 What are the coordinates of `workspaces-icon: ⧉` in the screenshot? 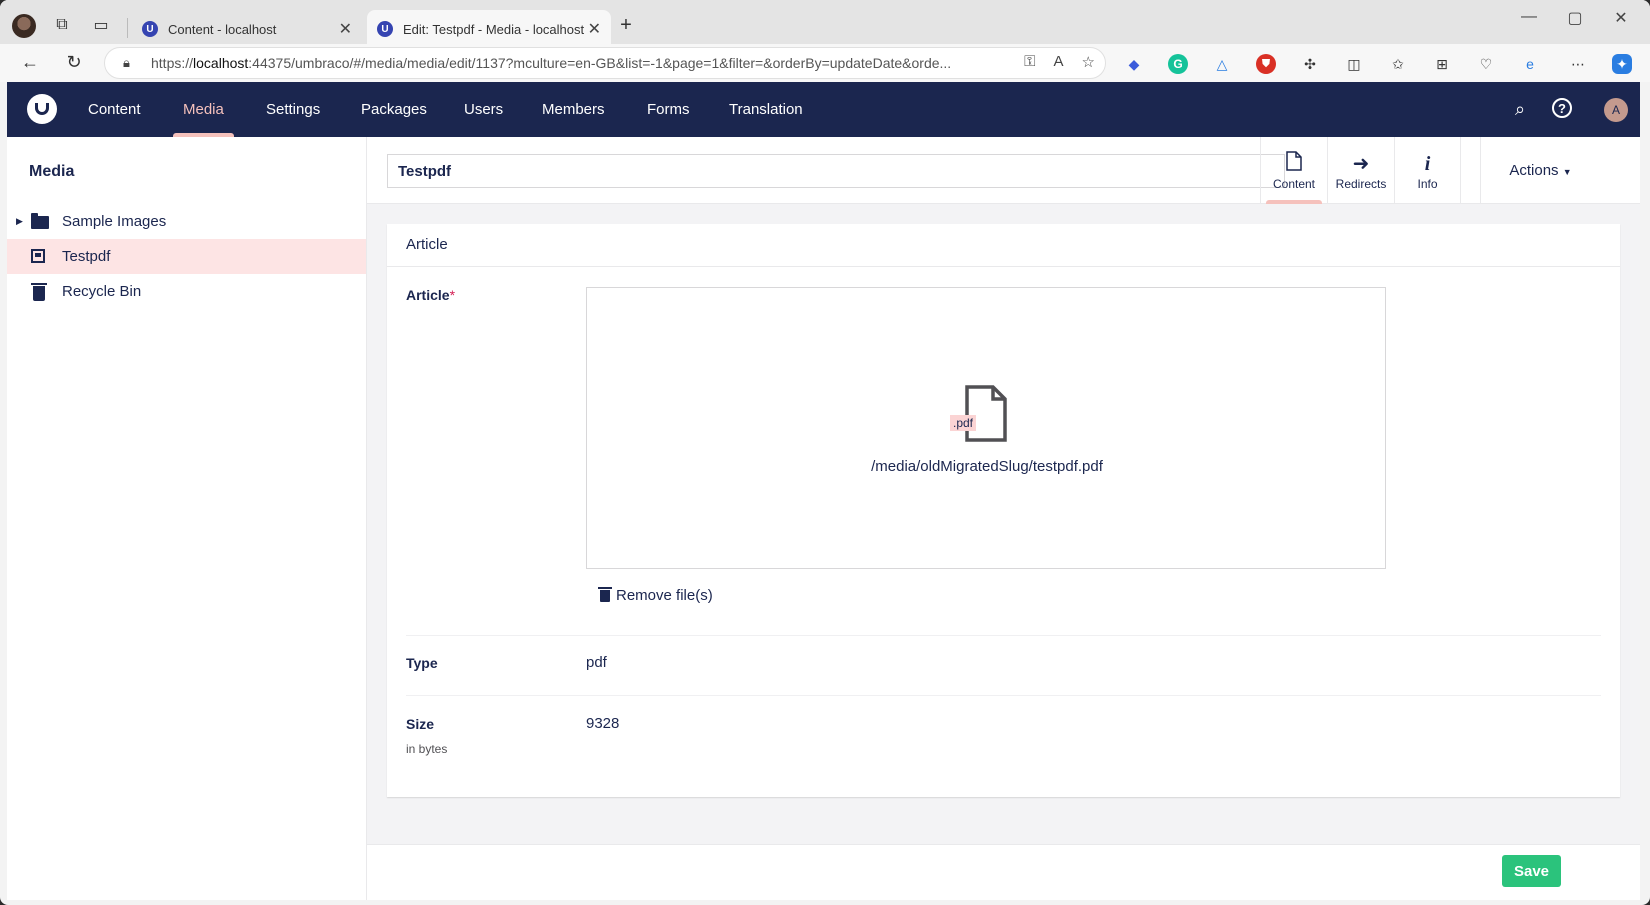 It's located at (62, 25).